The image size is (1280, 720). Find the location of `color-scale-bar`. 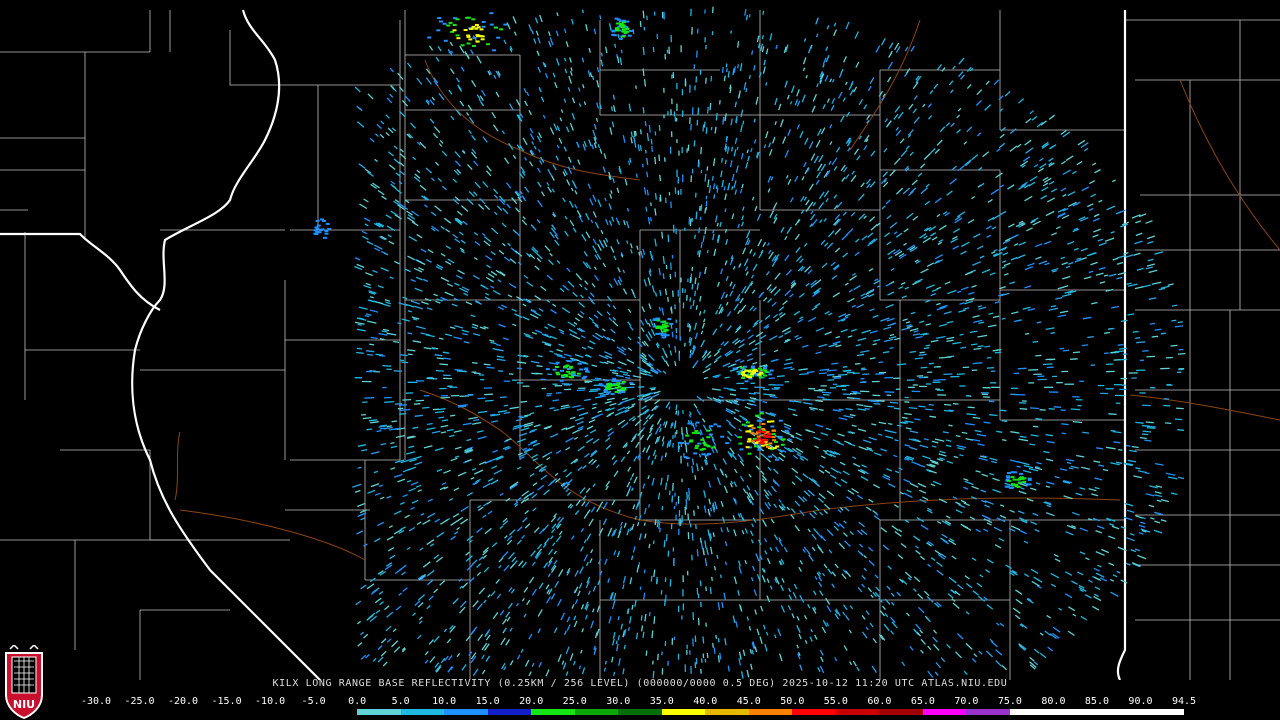

color-scale-bar is located at coordinates (640, 712).